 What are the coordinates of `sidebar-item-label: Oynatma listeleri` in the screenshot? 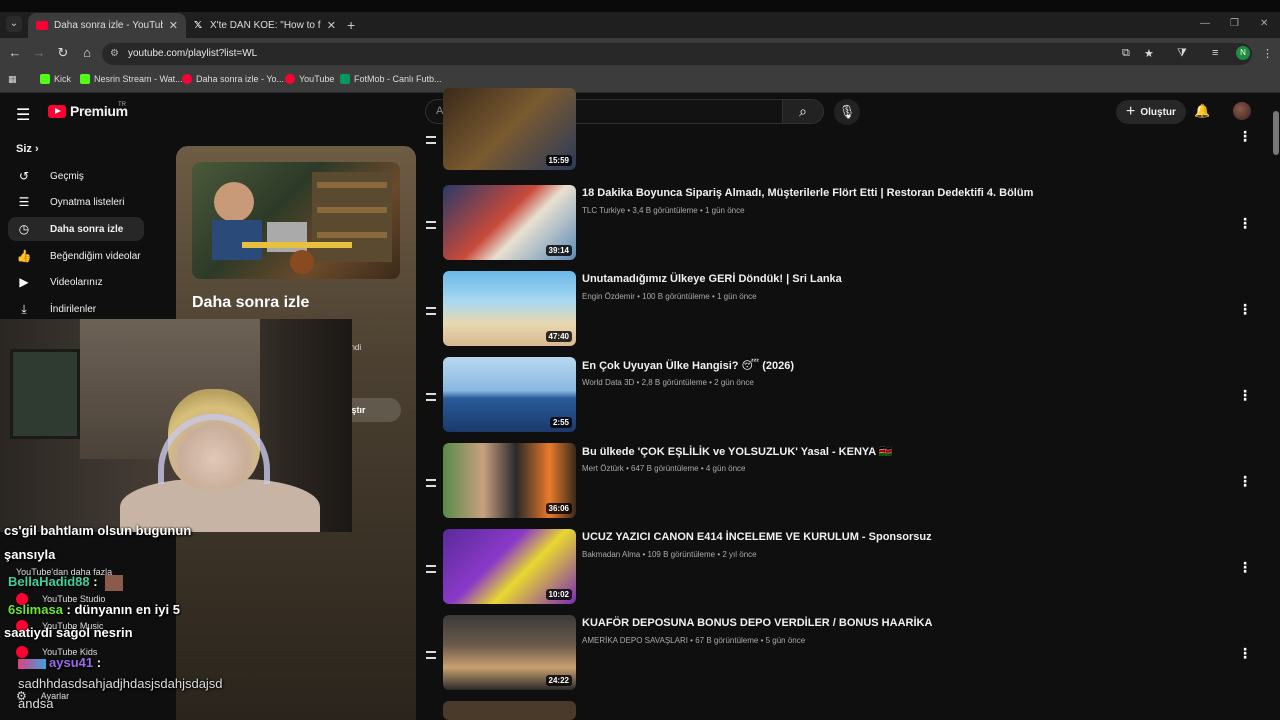 It's located at (87, 202).